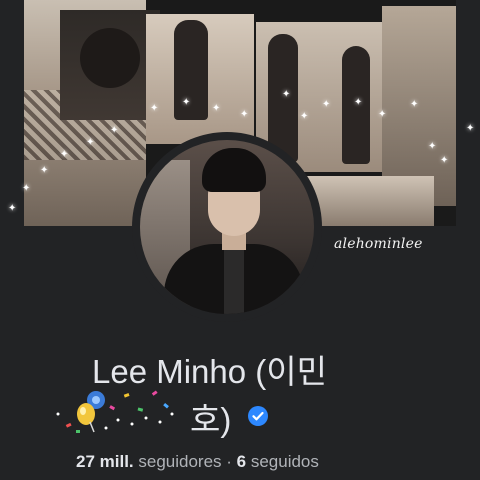 The image size is (480, 480). Describe the element at coordinates (234, 280) in the screenshot. I see `avatar-shirt` at that location.